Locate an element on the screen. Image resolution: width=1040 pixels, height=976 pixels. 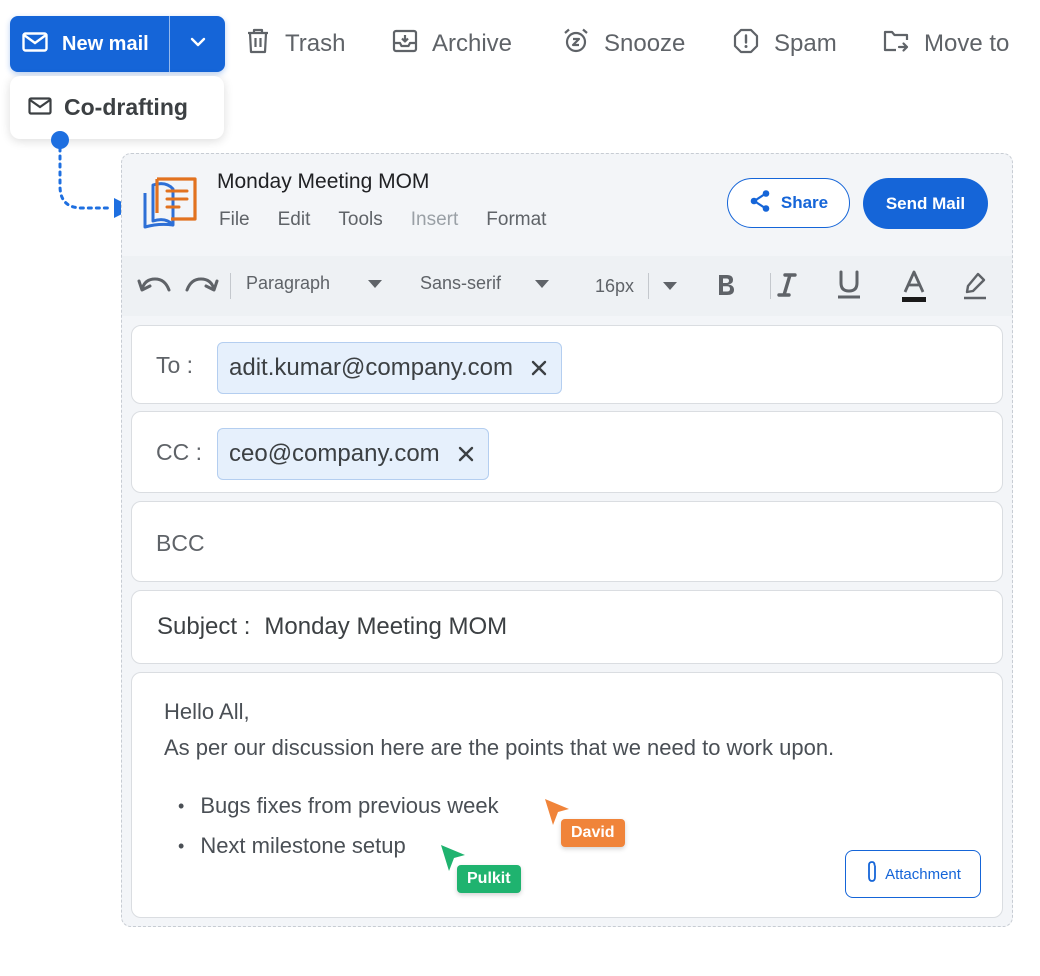
italic-icon is located at coordinates (787, 287).